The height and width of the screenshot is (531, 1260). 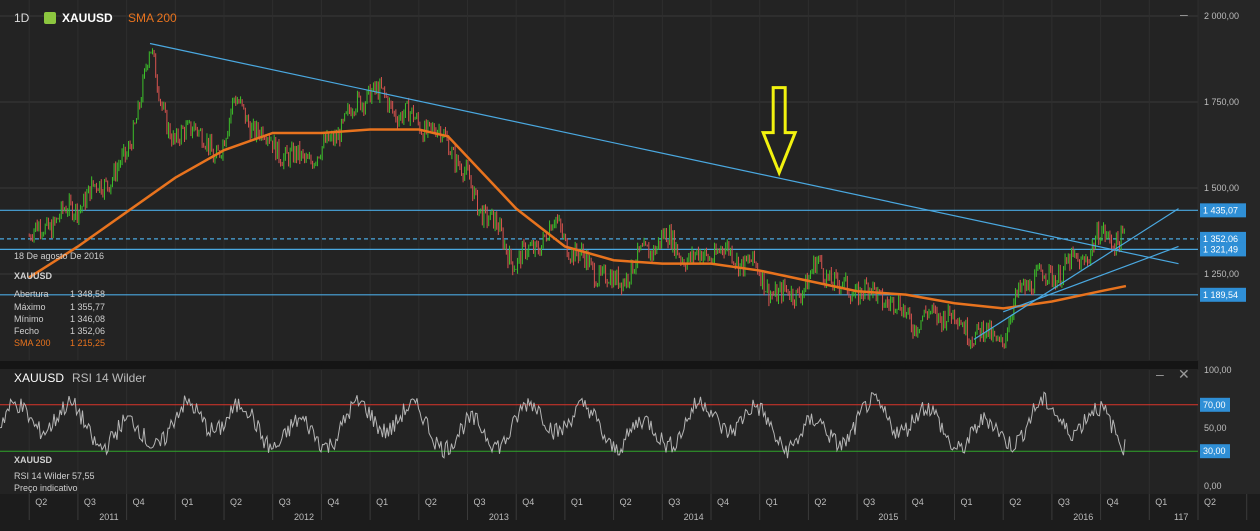 What do you see at coordinates (1083, 517) in the screenshot?
I see `x-year-label: 2016` at bounding box center [1083, 517].